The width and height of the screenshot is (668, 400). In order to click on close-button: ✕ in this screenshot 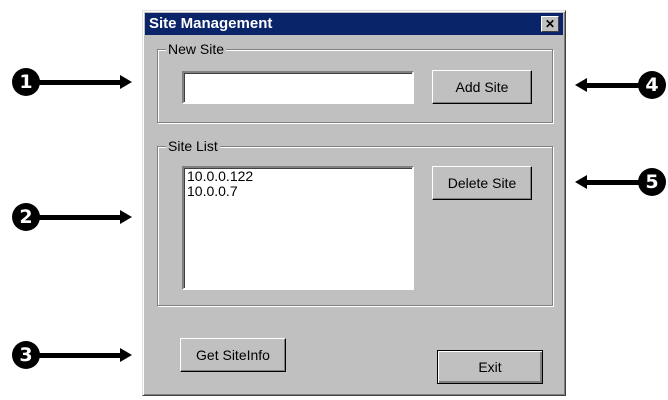, I will do `click(550, 24)`.